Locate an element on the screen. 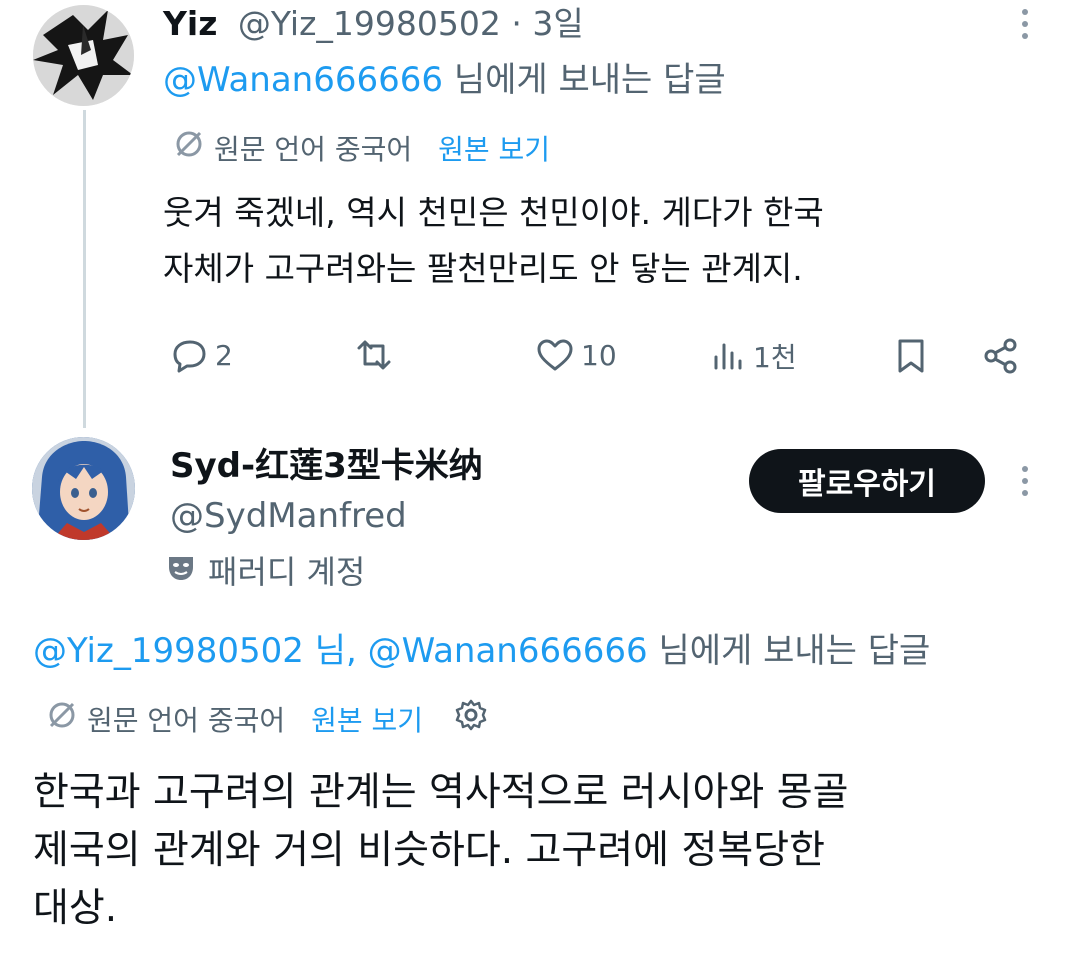 The image size is (1080, 957). reply-separator: 님, is located at coordinates (335, 651).